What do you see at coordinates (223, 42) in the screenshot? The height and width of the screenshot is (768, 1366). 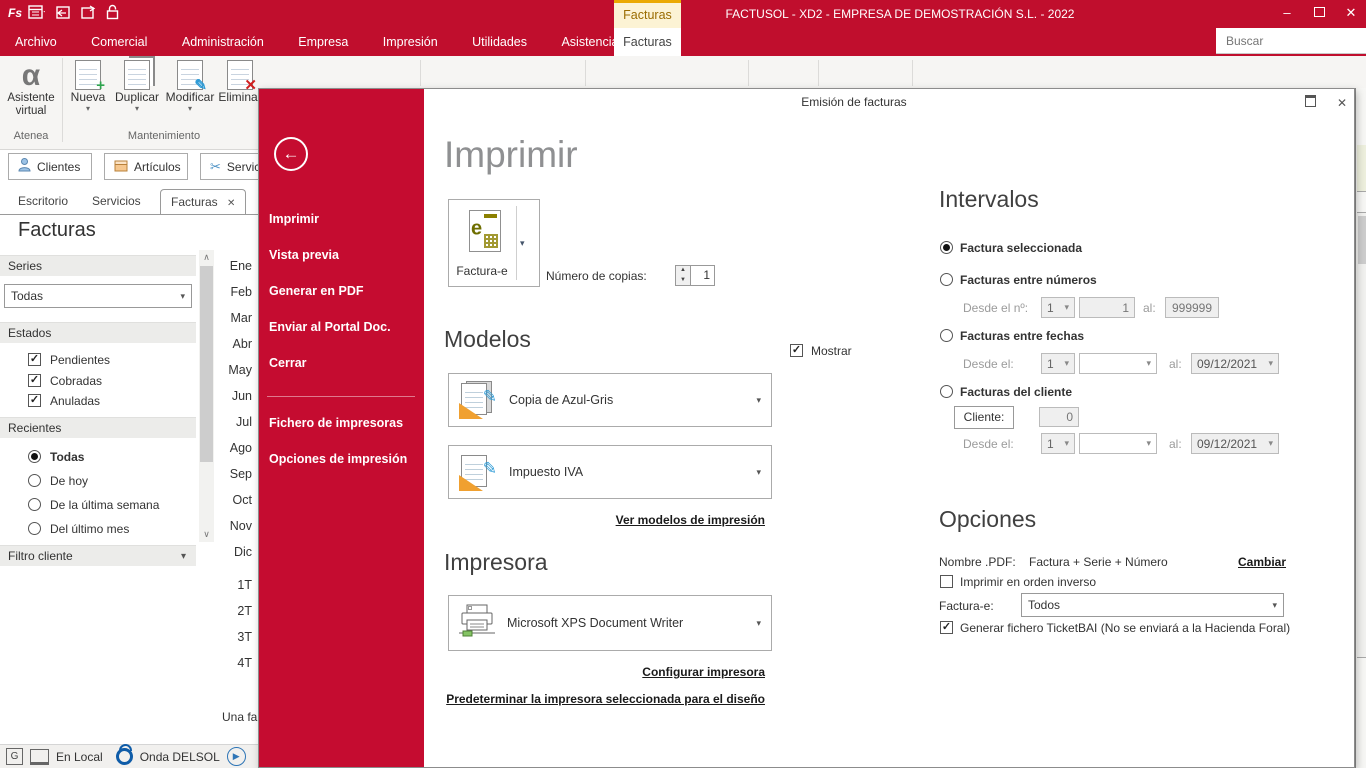 I see `menu-administracion: Administración` at bounding box center [223, 42].